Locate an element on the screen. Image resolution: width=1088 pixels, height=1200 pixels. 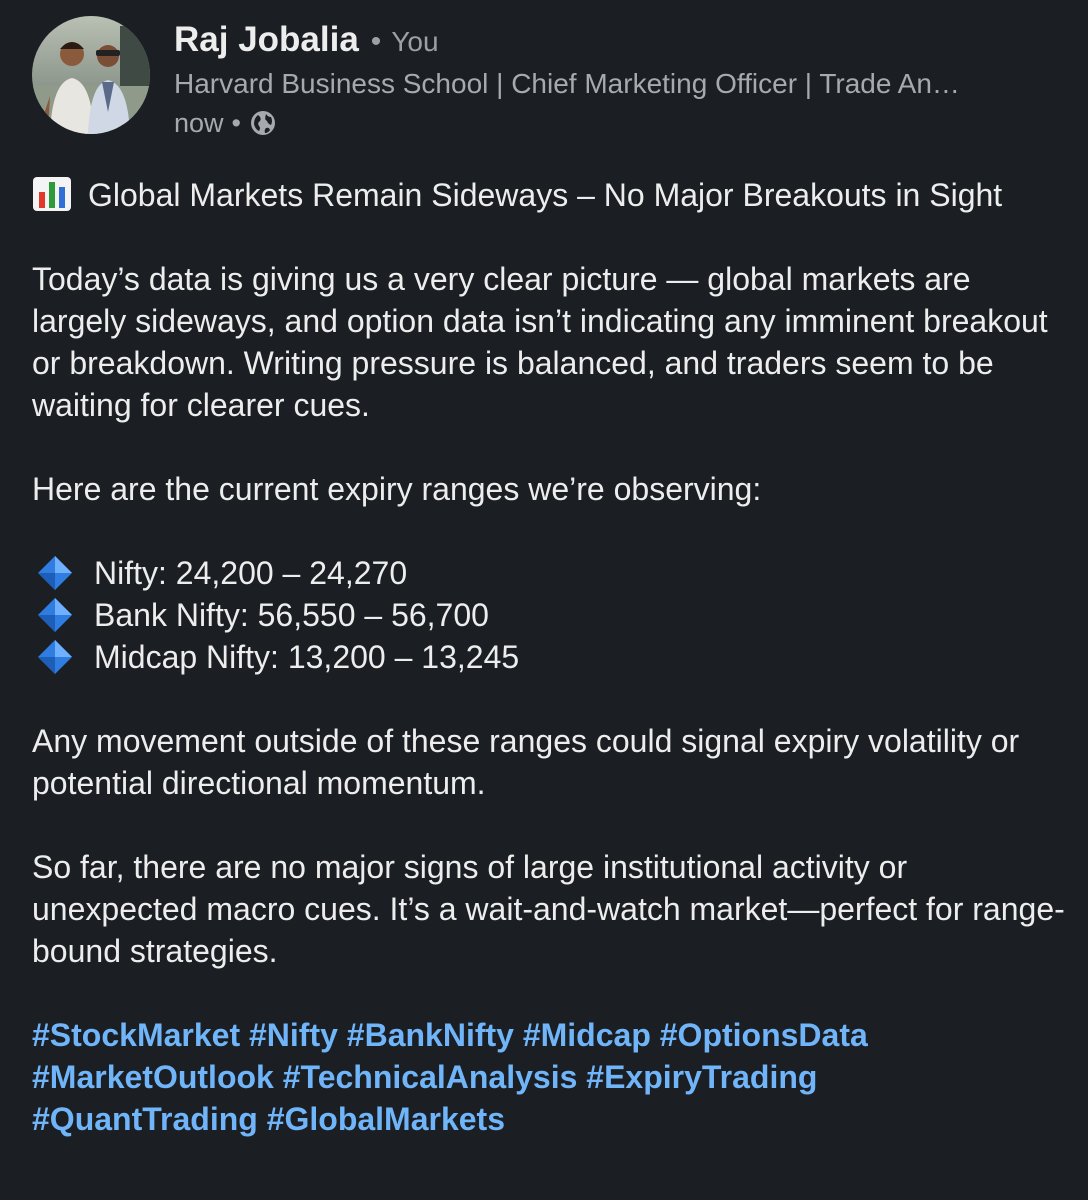
hashtag-link: #QuantTrading is located at coordinates (145, 1119).